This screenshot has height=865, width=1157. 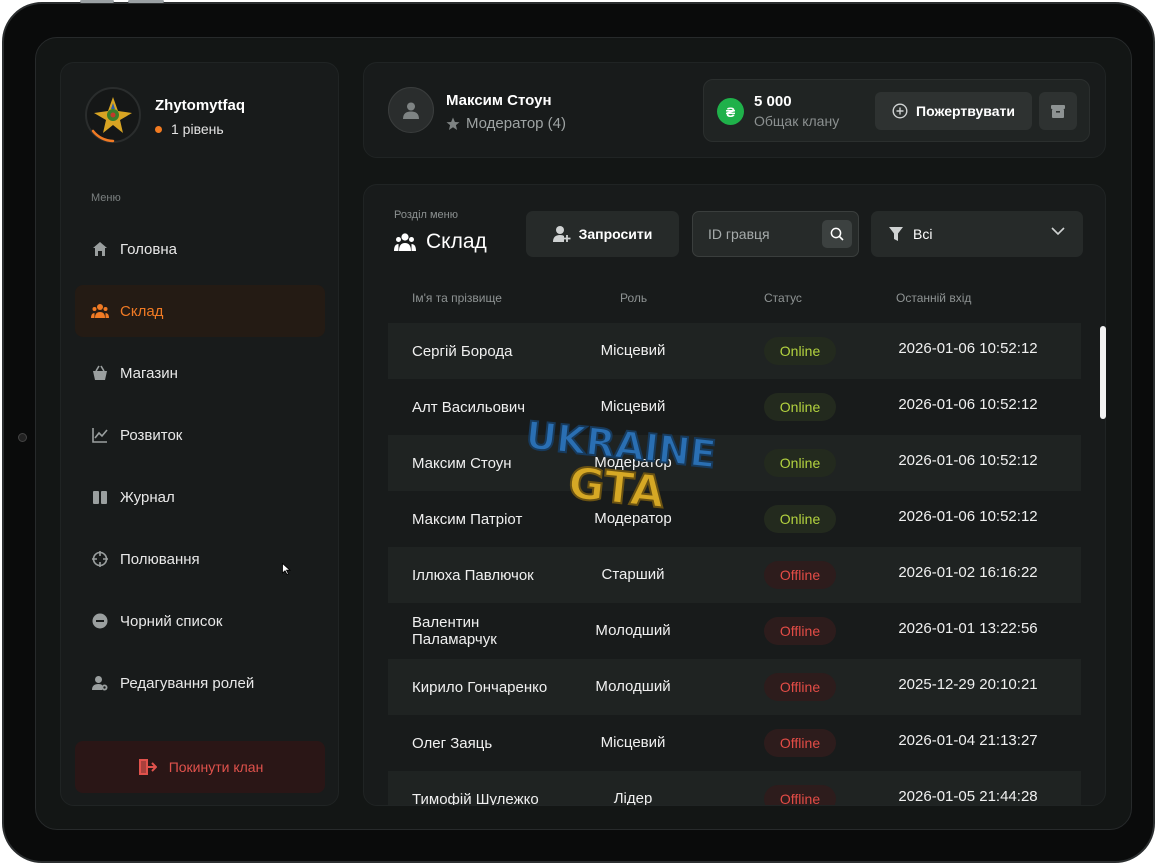 I want to click on camera-dot, so click(x=22, y=437).